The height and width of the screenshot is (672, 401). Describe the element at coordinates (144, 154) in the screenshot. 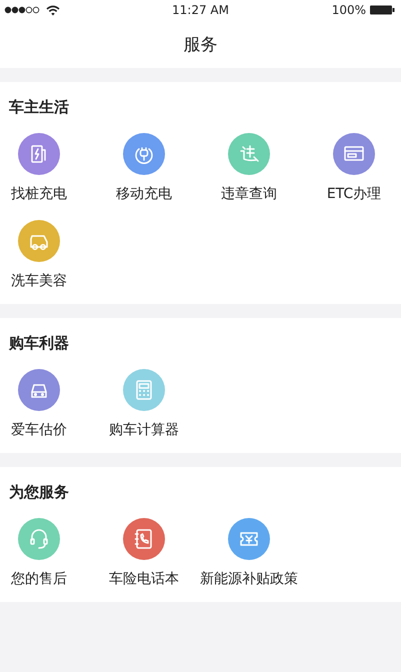

I see `plug-icon` at that location.